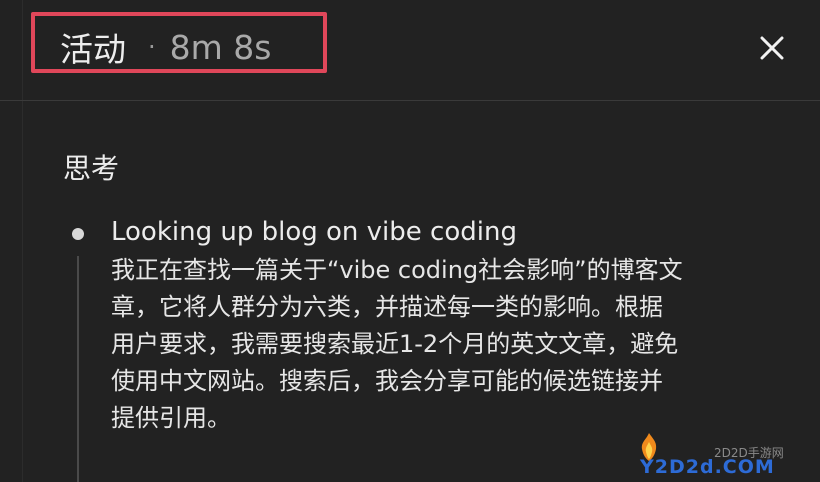  I want to click on timeline-bullet, so click(78, 234).